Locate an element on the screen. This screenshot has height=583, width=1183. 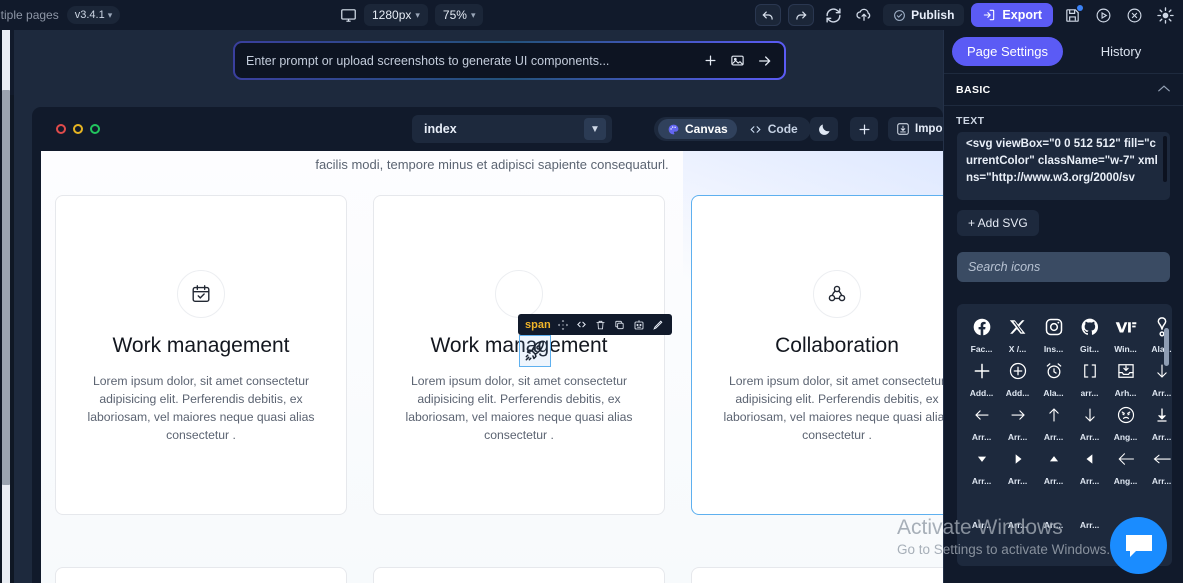
image-icon is located at coordinates (737, 60).